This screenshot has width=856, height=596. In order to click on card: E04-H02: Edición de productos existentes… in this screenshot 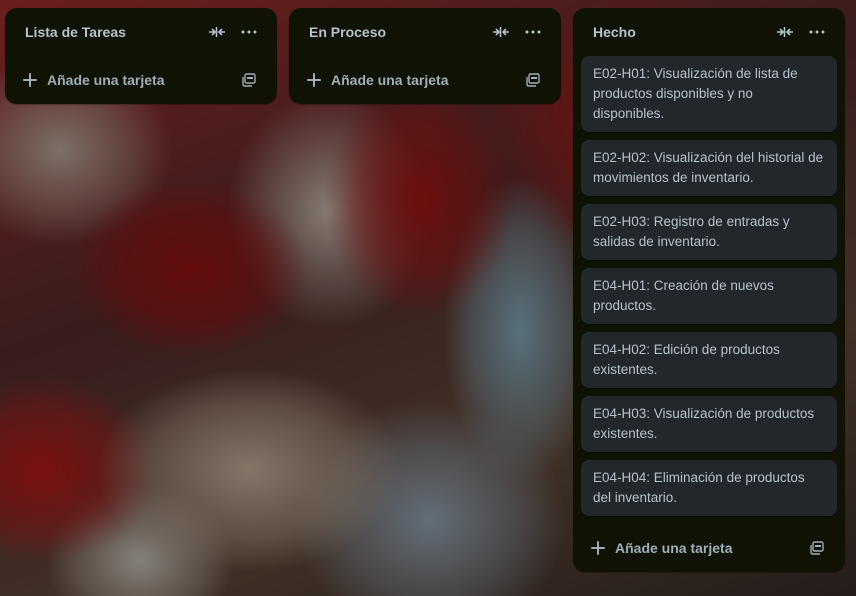, I will do `click(709, 360)`.